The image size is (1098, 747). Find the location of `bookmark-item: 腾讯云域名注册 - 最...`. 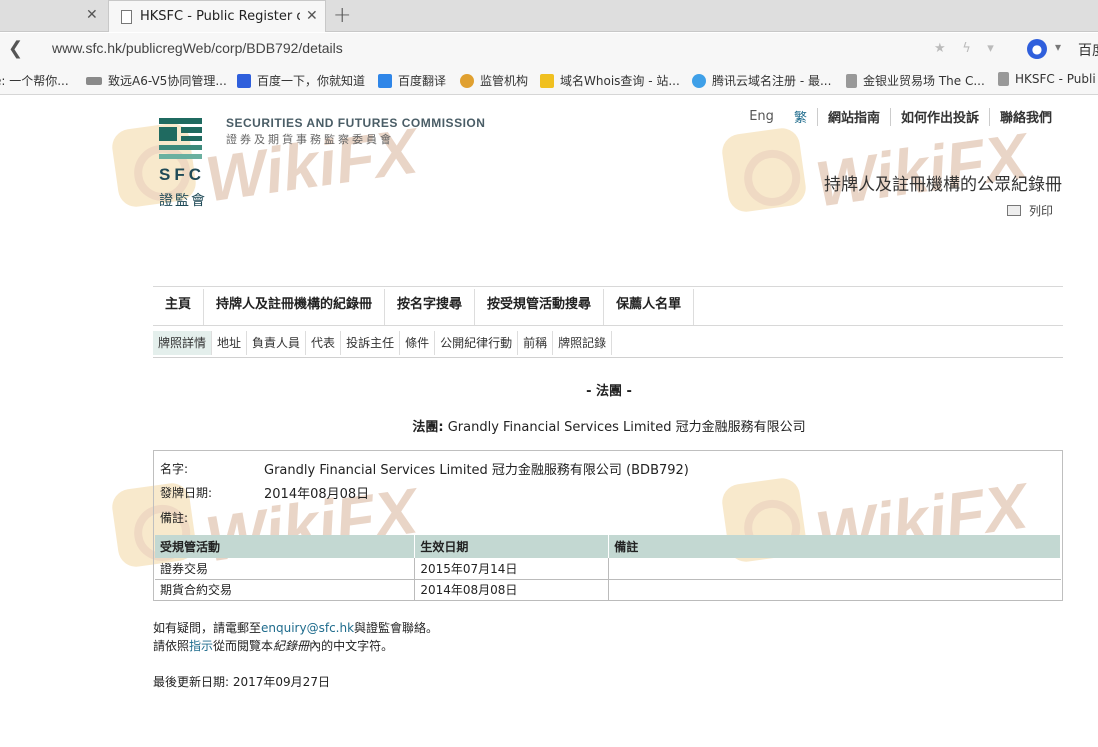

bookmark-item: 腾讯云域名注册 - 最... is located at coordinates (761, 80).